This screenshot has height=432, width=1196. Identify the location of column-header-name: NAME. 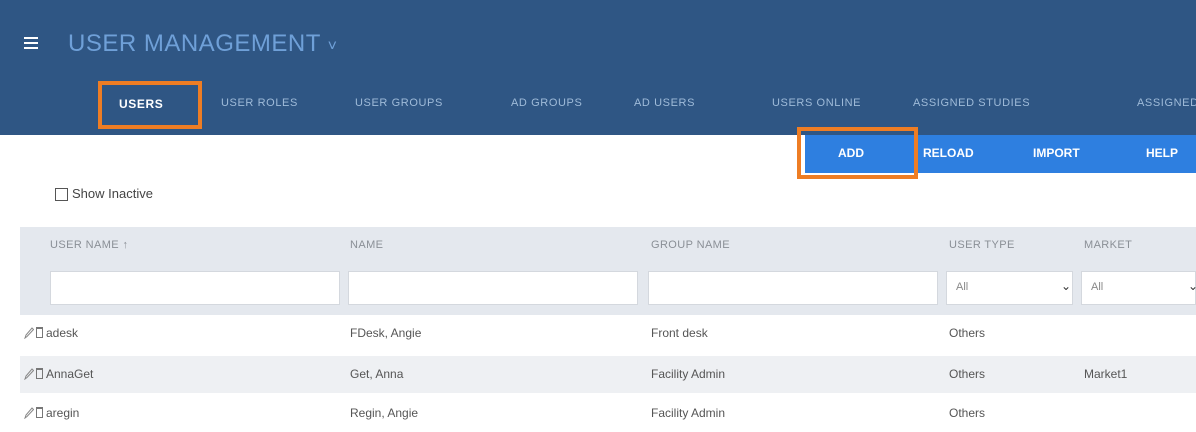
(366, 245).